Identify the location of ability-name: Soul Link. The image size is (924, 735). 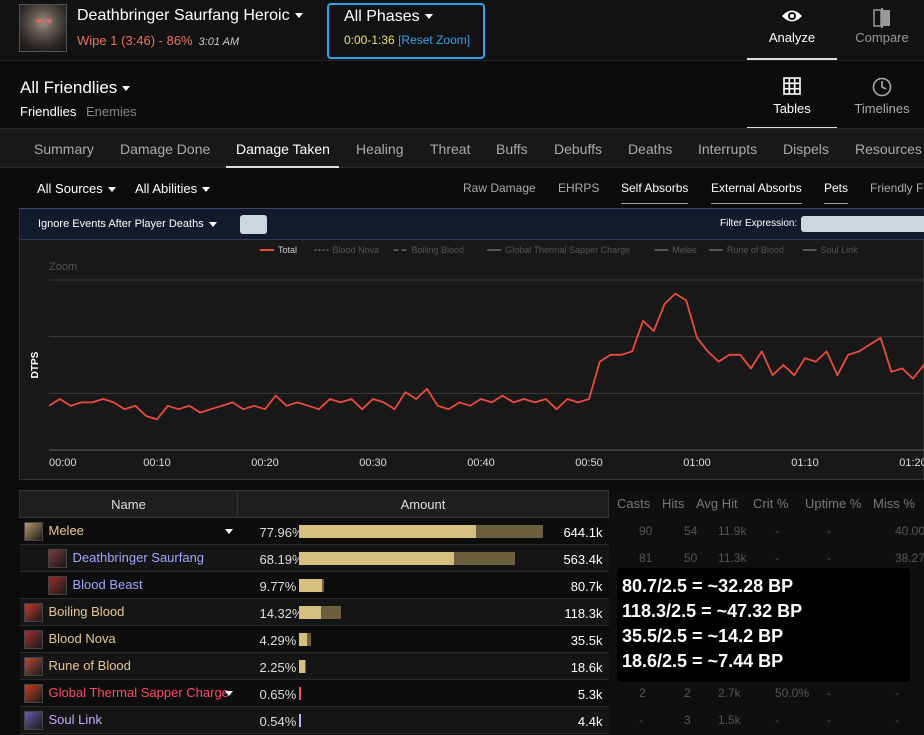
(75, 718).